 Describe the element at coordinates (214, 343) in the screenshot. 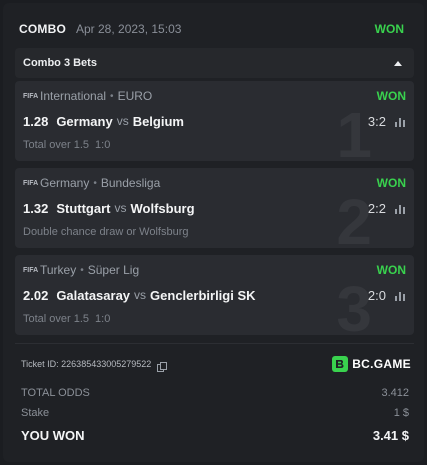

I see `section-divider` at that location.